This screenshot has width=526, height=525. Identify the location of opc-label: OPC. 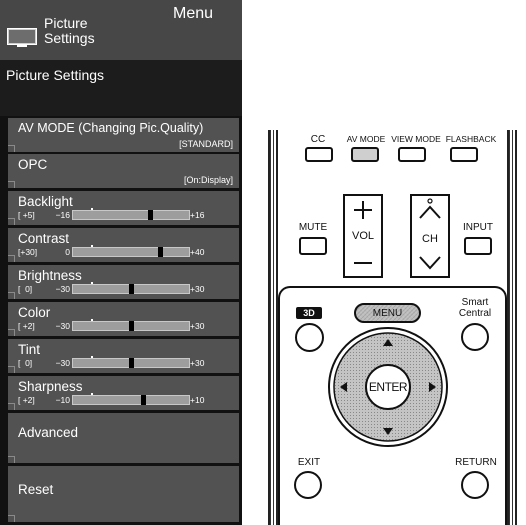
(33, 164).